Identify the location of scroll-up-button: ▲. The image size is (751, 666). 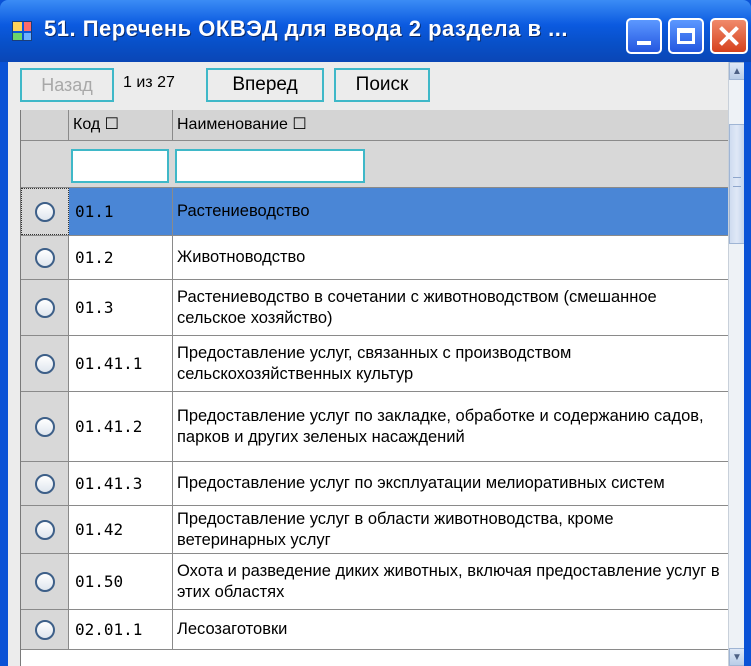
(736, 71).